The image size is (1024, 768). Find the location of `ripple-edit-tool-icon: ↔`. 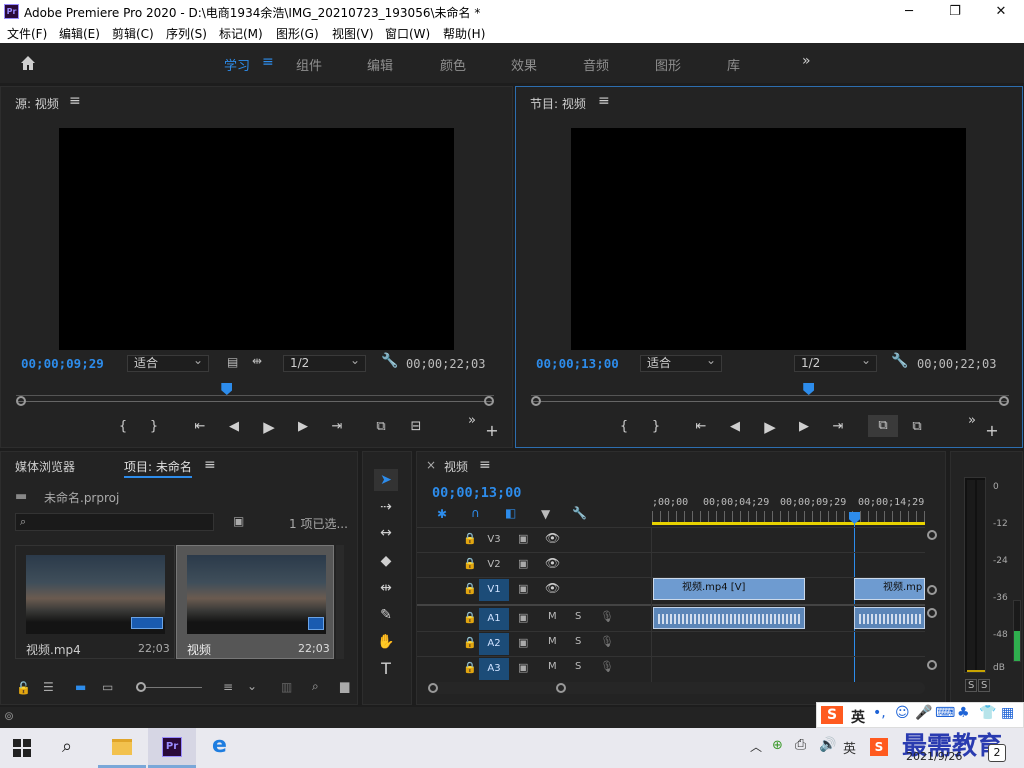

ripple-edit-tool-icon: ↔ is located at coordinates (386, 533).